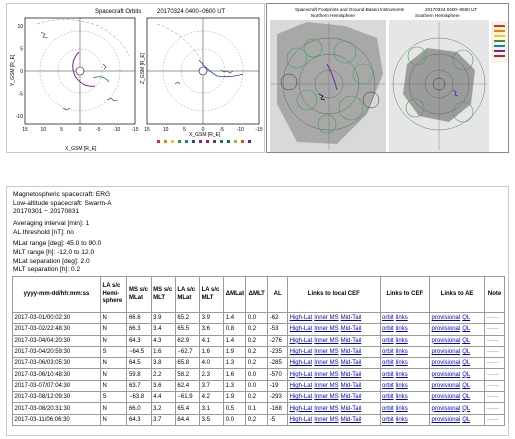  What do you see at coordinates (235, 386) in the screenshot?
I see `cell-dmlat: 1.3` at bounding box center [235, 386].